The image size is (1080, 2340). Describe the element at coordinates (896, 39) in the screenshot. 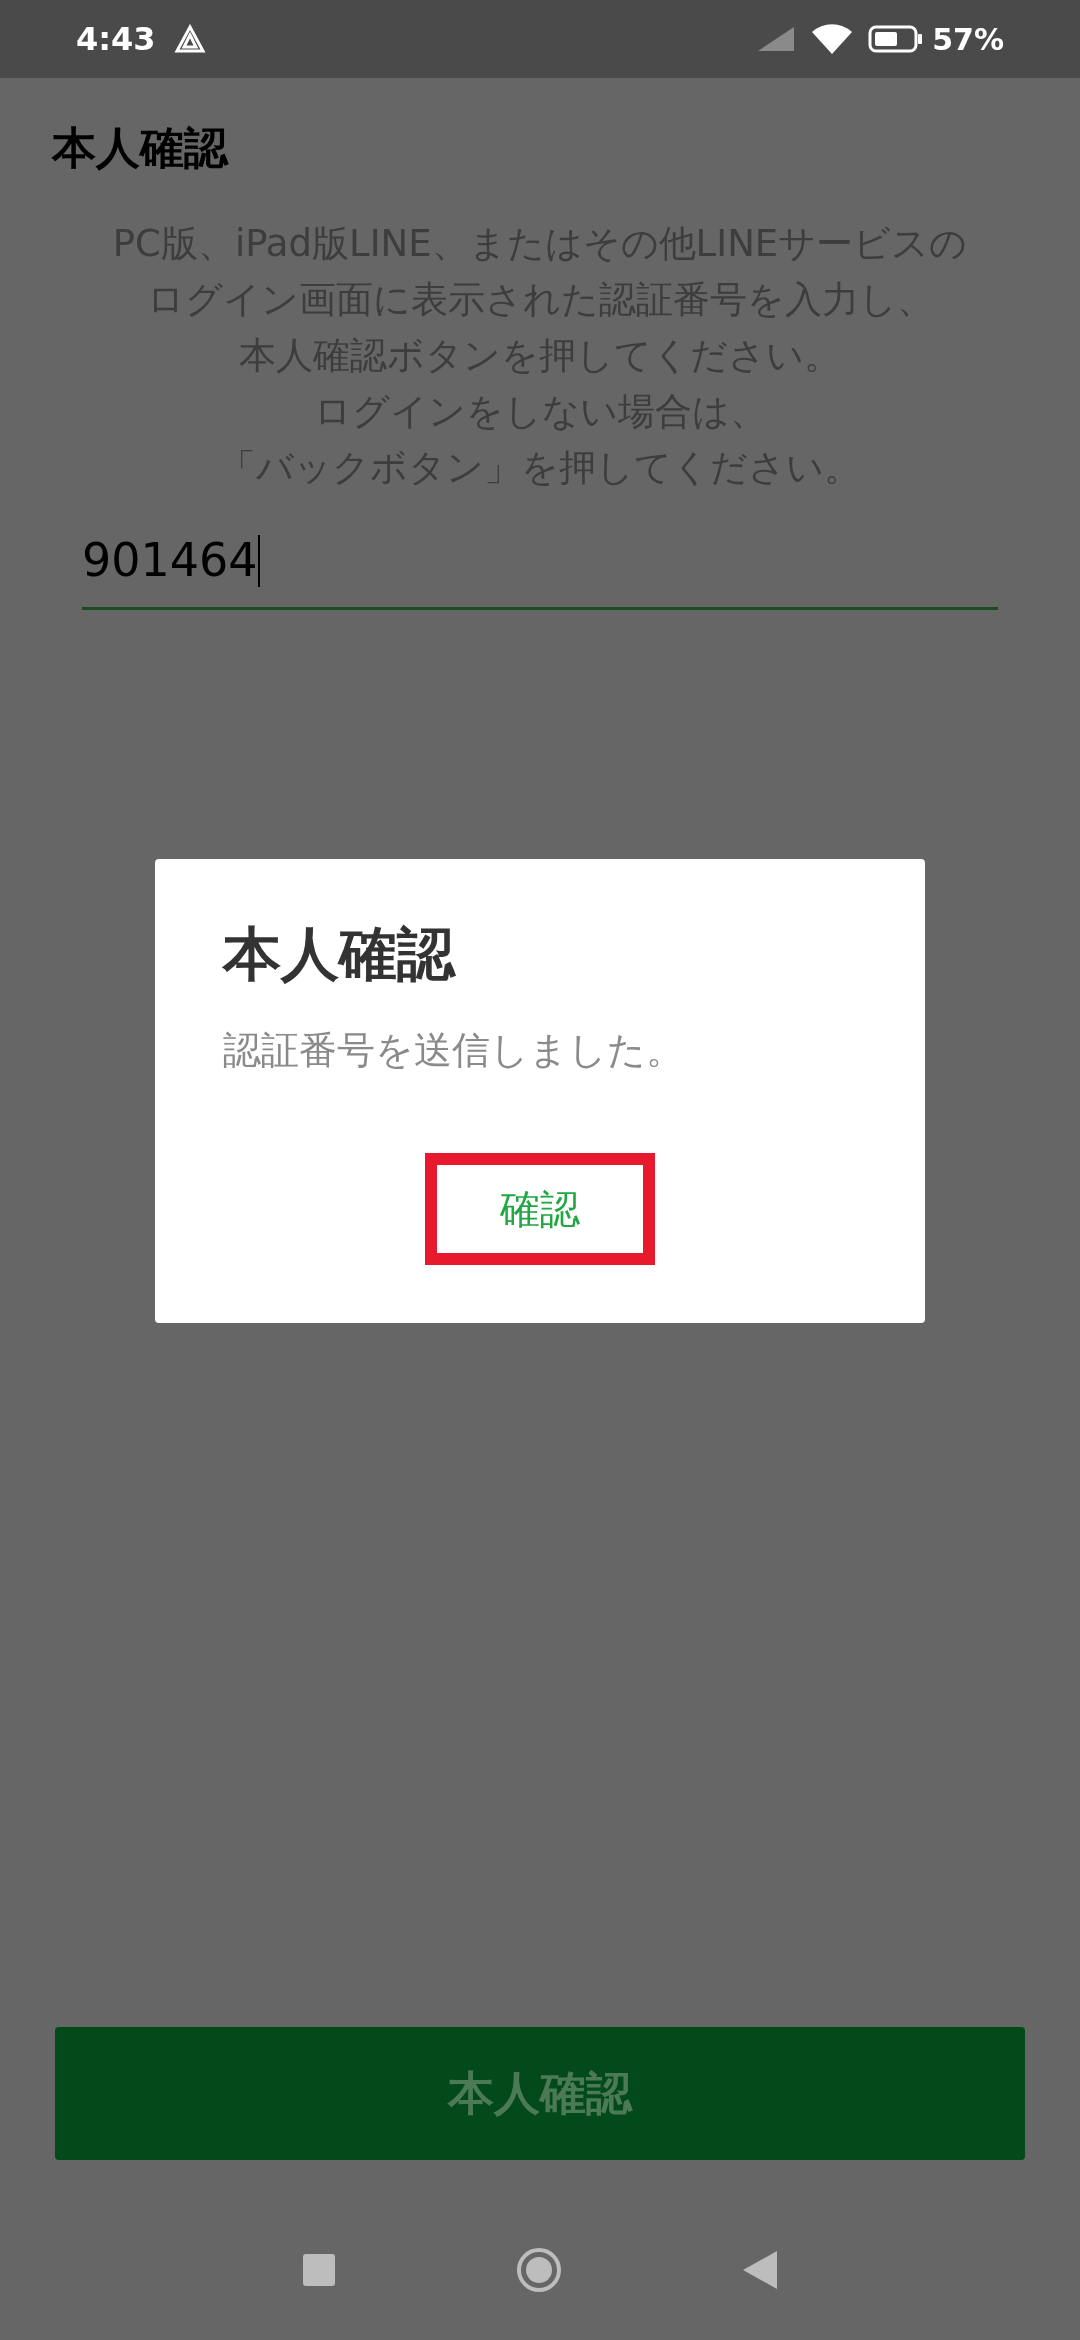

I see `battery-icon` at that location.